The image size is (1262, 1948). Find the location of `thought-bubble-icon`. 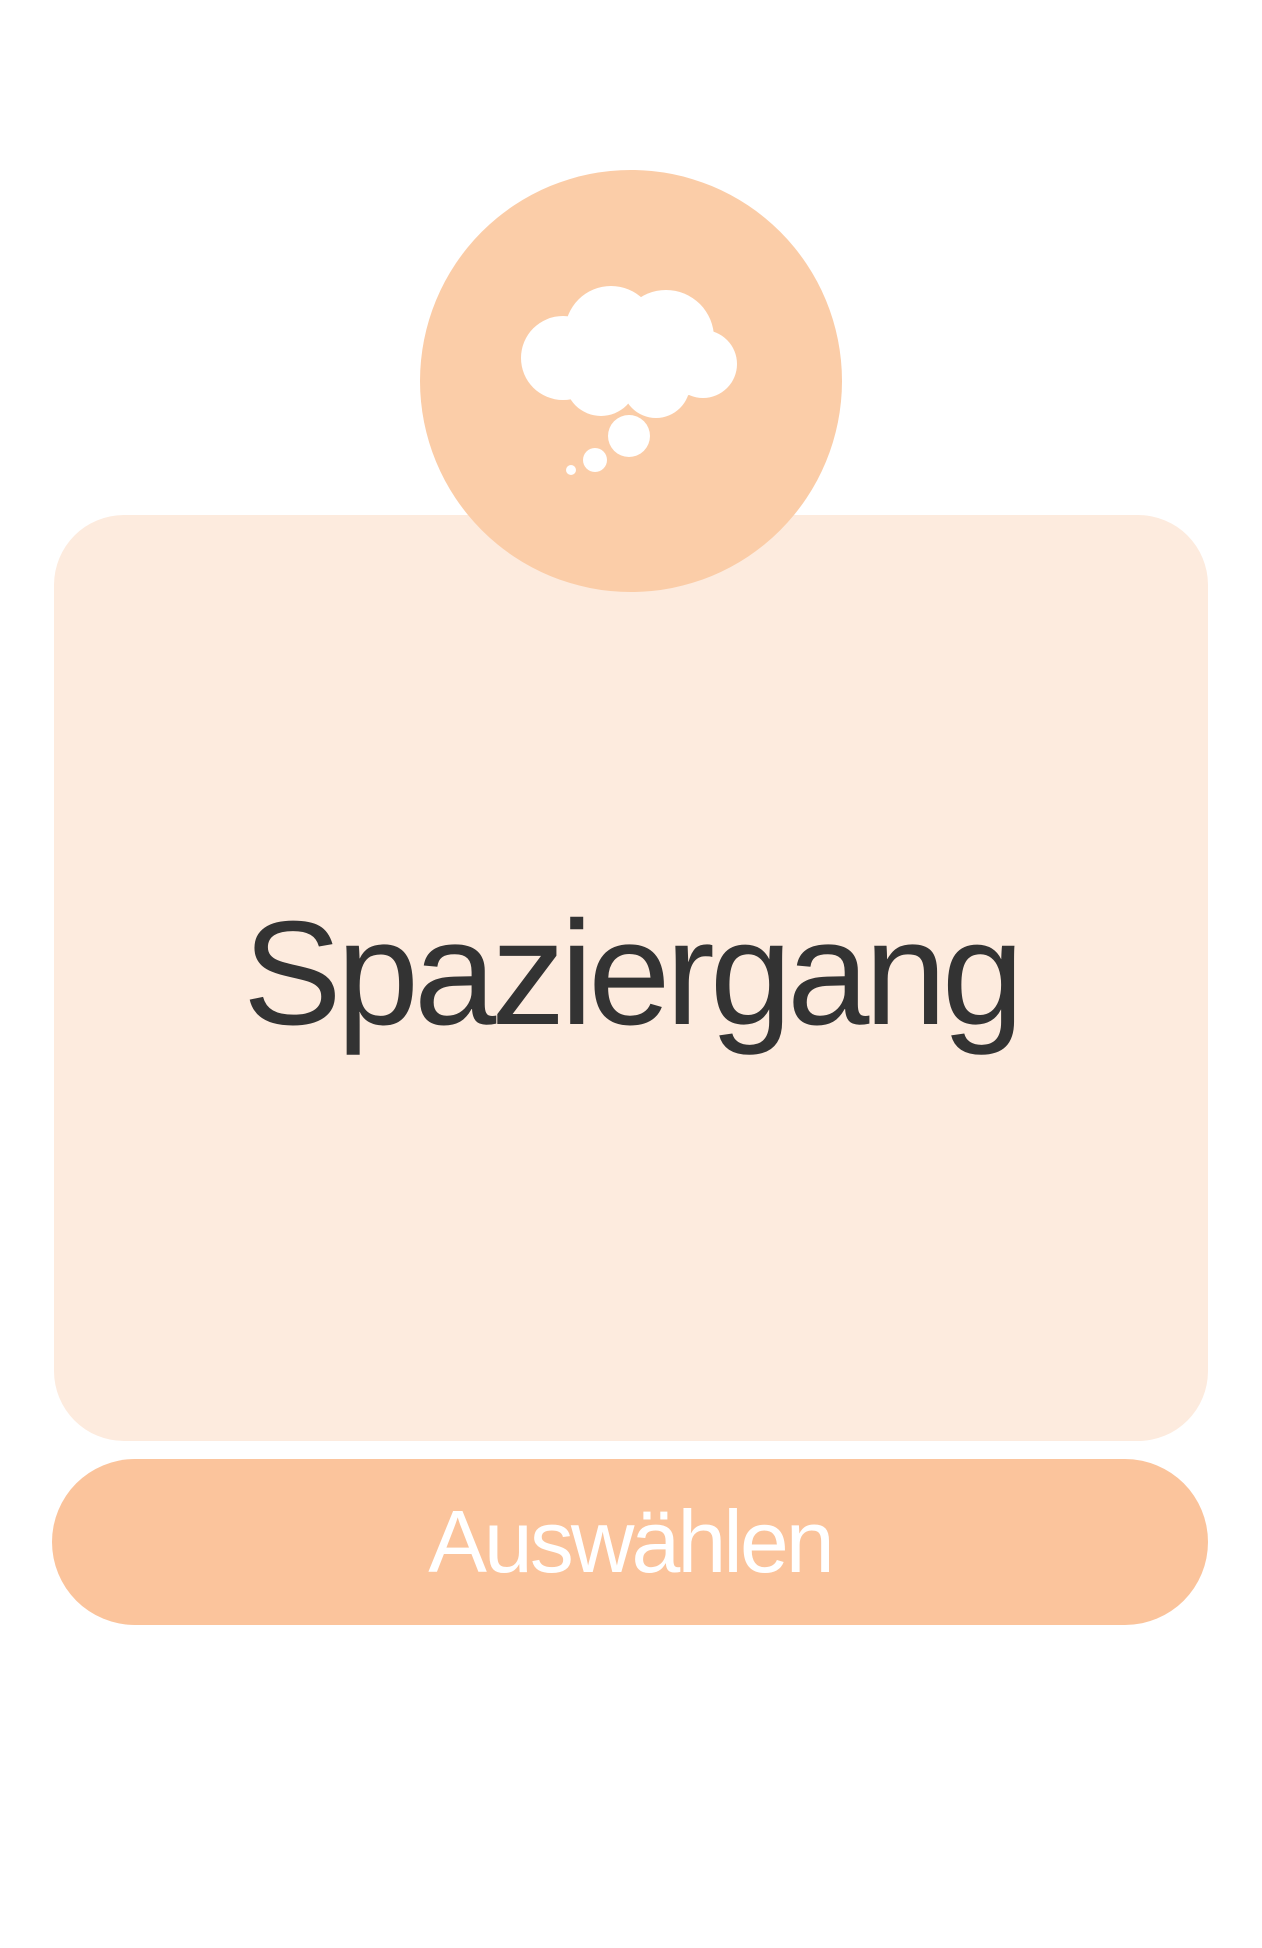

thought-bubble-icon is located at coordinates (629, 380).